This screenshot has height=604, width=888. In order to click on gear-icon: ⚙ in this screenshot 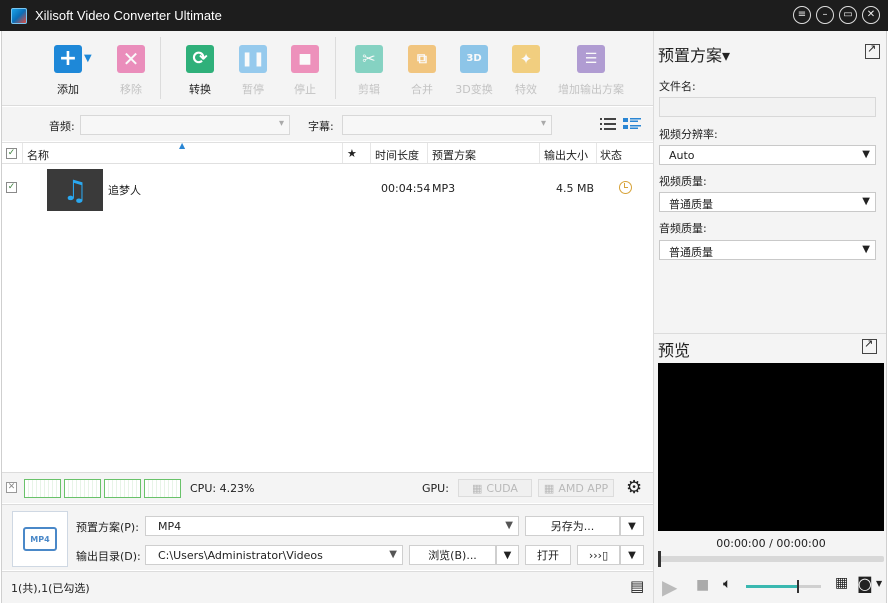, I will do `click(634, 487)`.